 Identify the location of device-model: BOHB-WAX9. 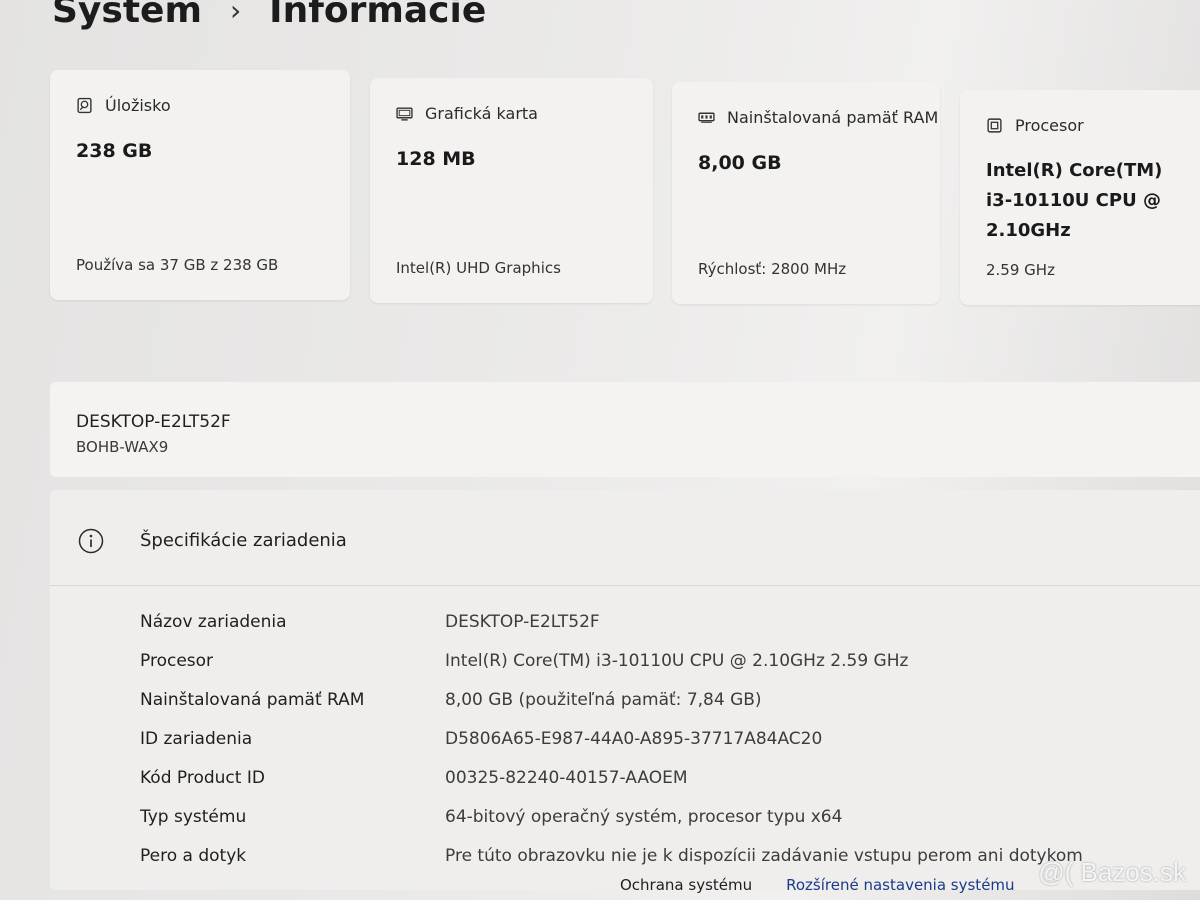
(122, 447).